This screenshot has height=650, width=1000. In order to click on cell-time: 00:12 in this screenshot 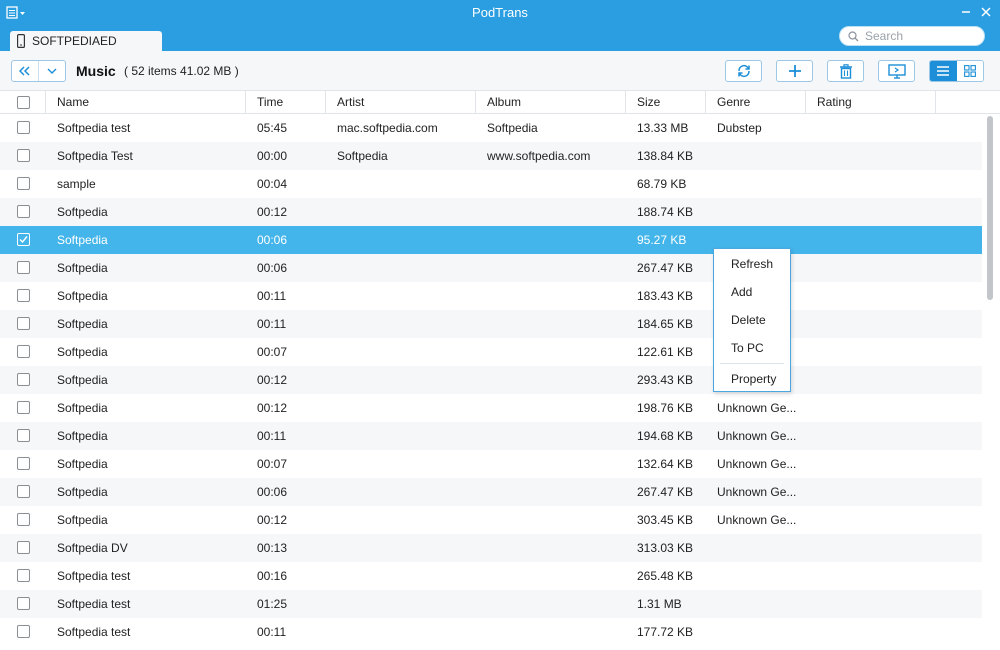, I will do `click(272, 380)`.